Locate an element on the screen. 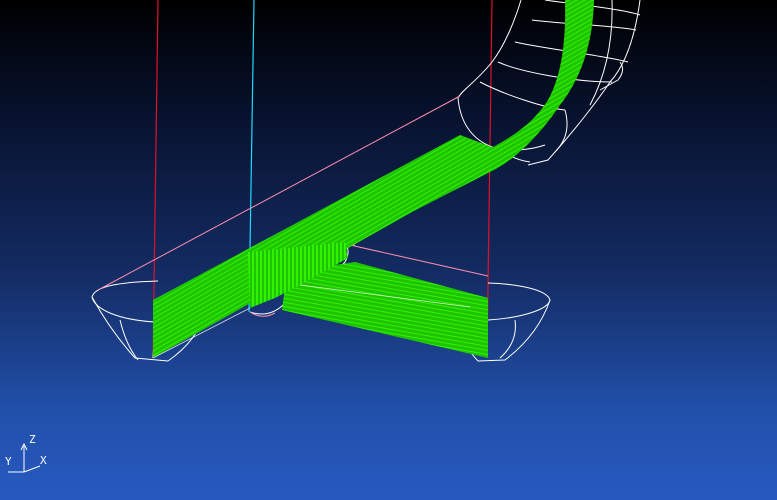 This screenshot has height=500, width=777. z-axis-label: Z is located at coordinates (32, 439).